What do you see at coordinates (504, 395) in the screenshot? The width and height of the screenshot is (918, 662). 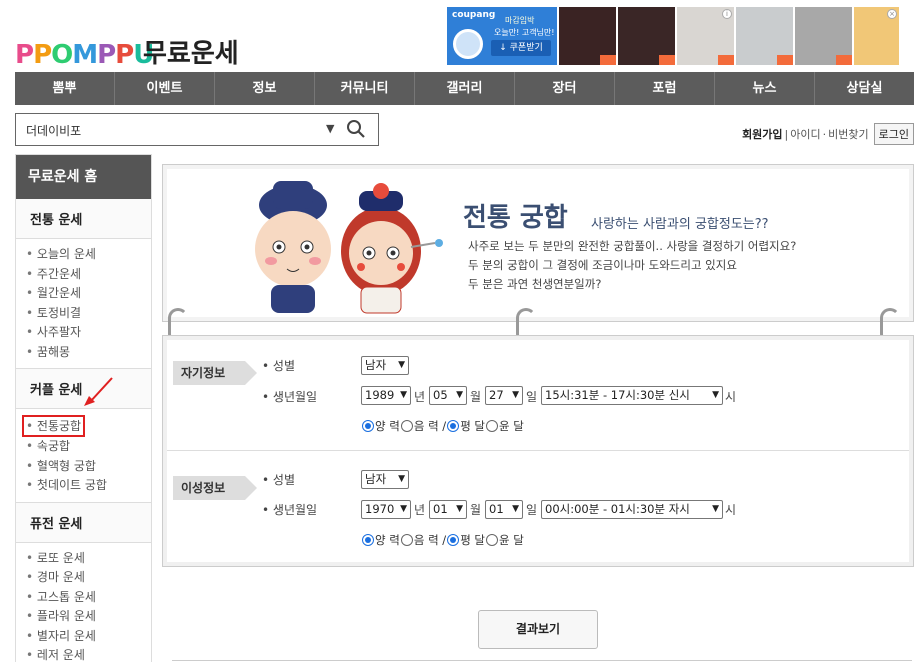 I see `self-day-select: 27 ▼` at bounding box center [504, 395].